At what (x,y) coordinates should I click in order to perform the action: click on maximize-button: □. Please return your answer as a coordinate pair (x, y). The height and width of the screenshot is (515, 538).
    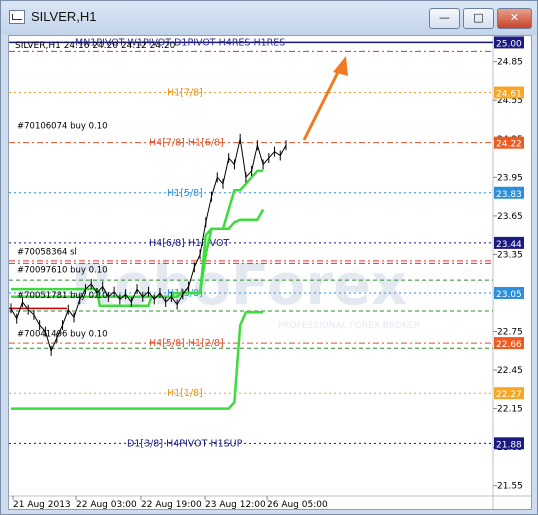
    Looking at the image, I should click on (478, 18).